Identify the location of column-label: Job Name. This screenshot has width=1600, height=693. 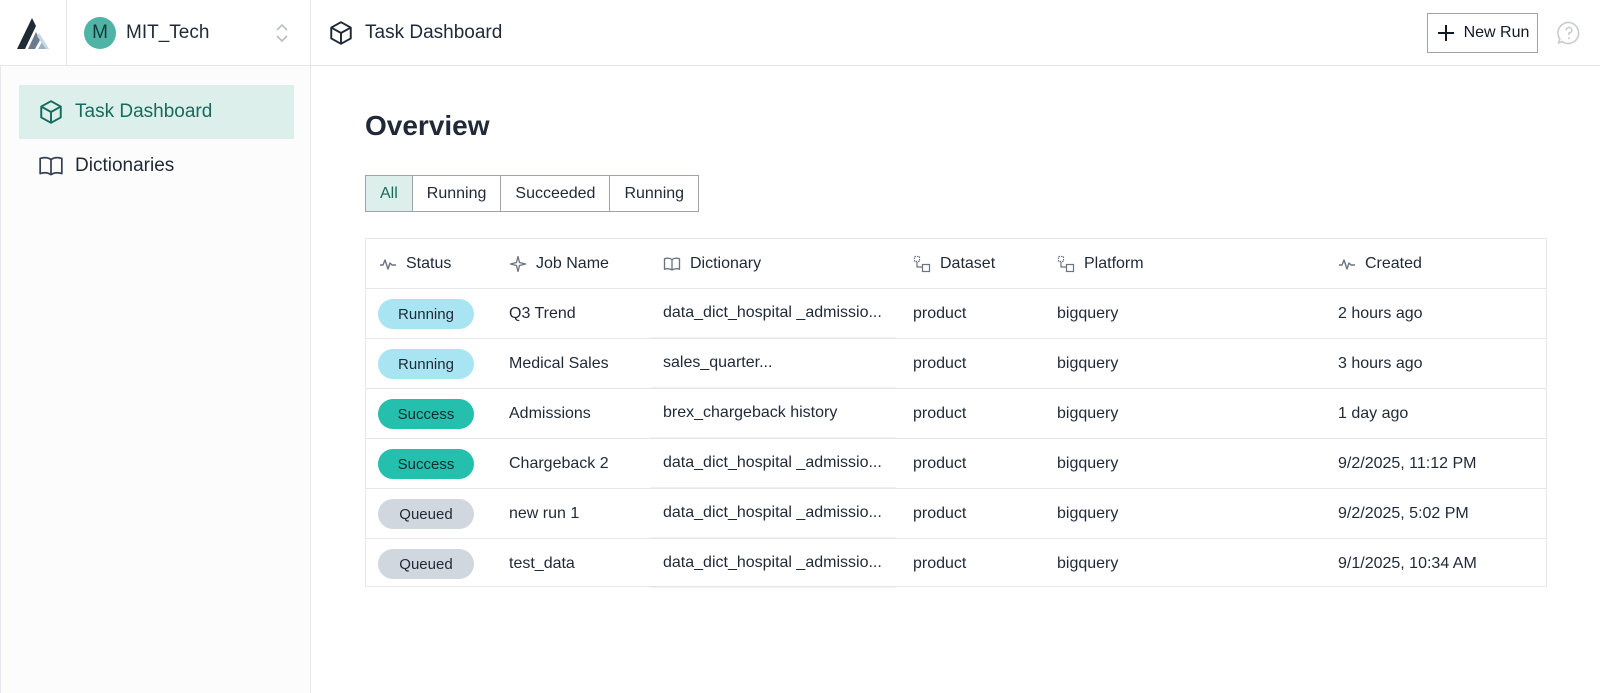
(572, 263).